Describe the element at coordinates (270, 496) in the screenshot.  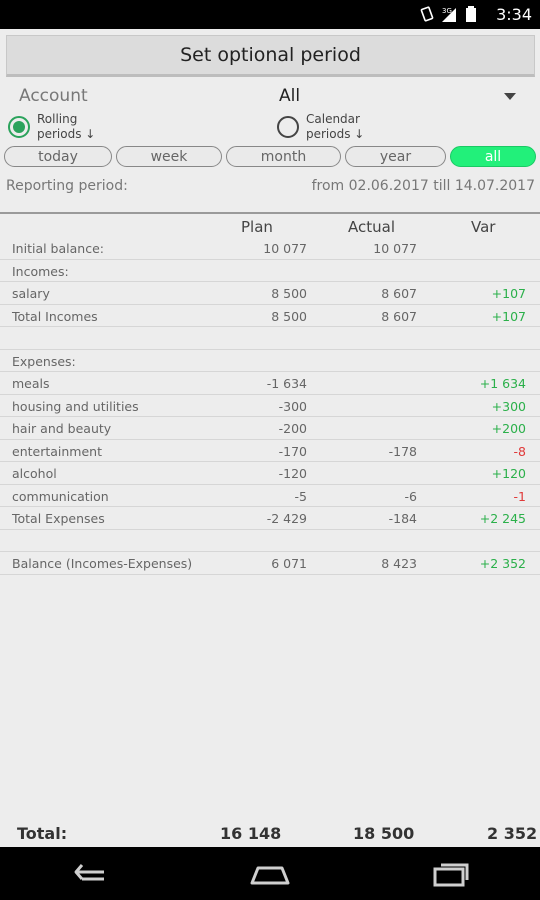
I see `table-row: communication -5 -6 -1` at that location.